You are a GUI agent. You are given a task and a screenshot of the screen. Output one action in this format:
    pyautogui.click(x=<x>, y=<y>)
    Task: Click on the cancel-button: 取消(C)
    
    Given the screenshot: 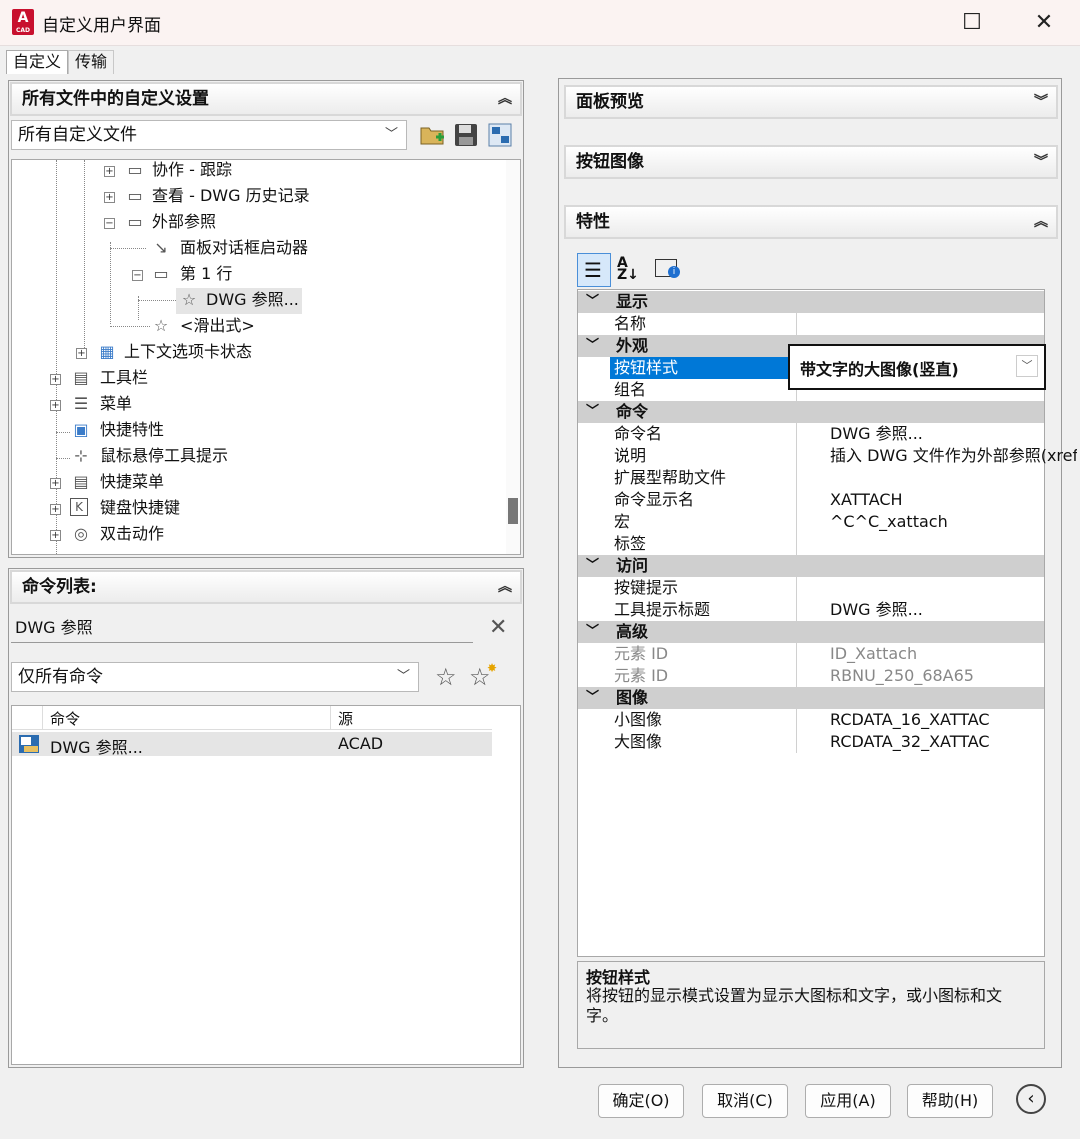 What is the action you would take?
    pyautogui.click(x=745, y=1101)
    